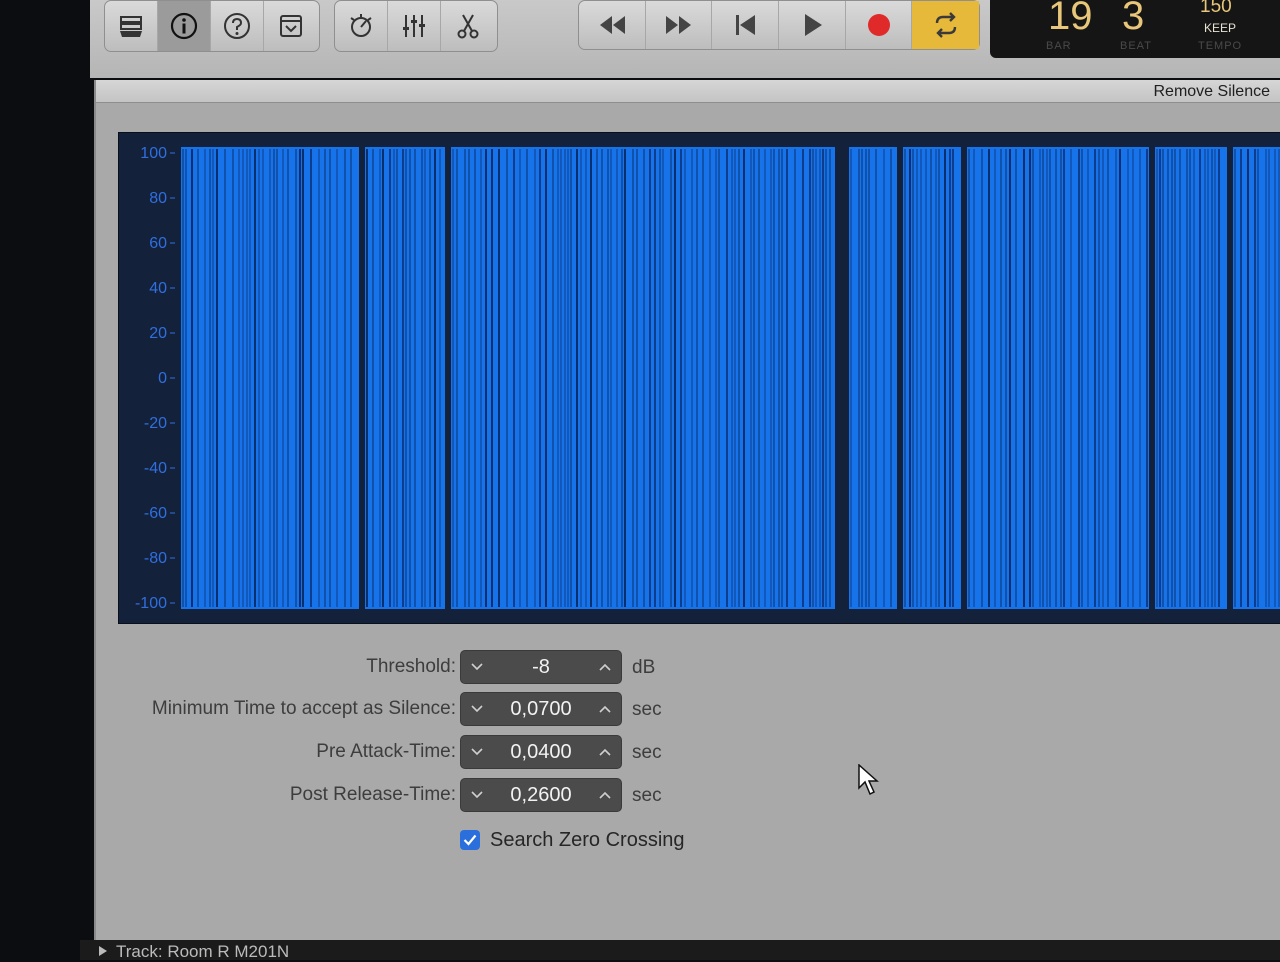 The width and height of the screenshot is (1280, 962). Describe the element at coordinates (153, 153) in the screenshot. I see `axis-tick-label: 100` at that location.